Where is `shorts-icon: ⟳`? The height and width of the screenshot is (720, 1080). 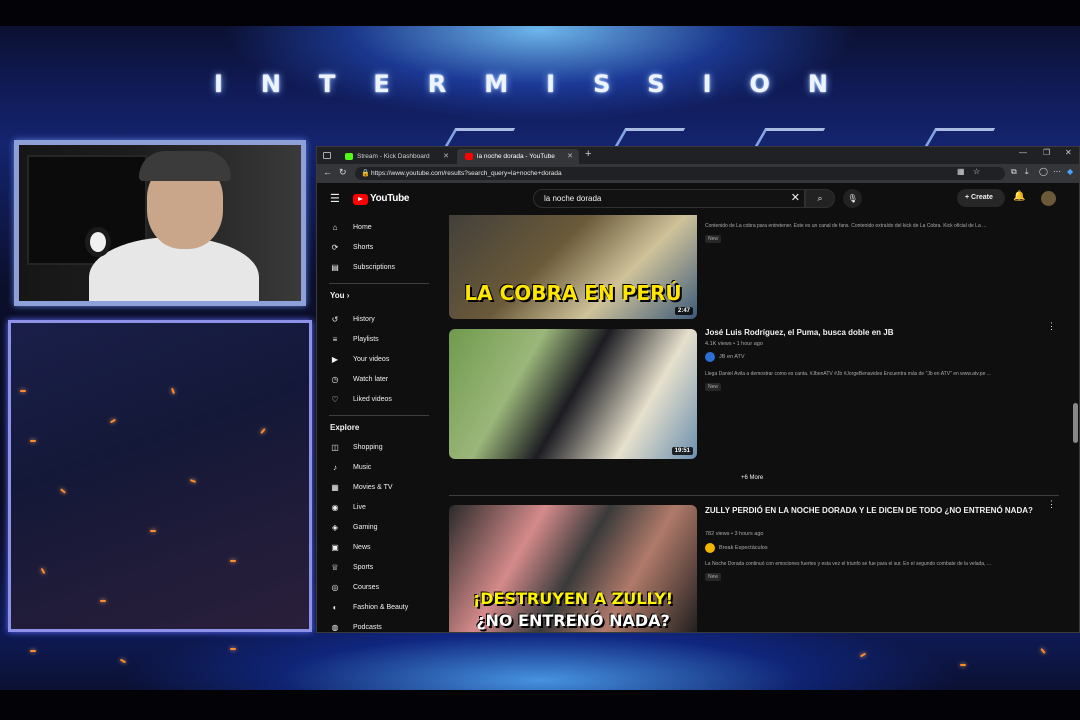 shorts-icon: ⟳ is located at coordinates (335, 247).